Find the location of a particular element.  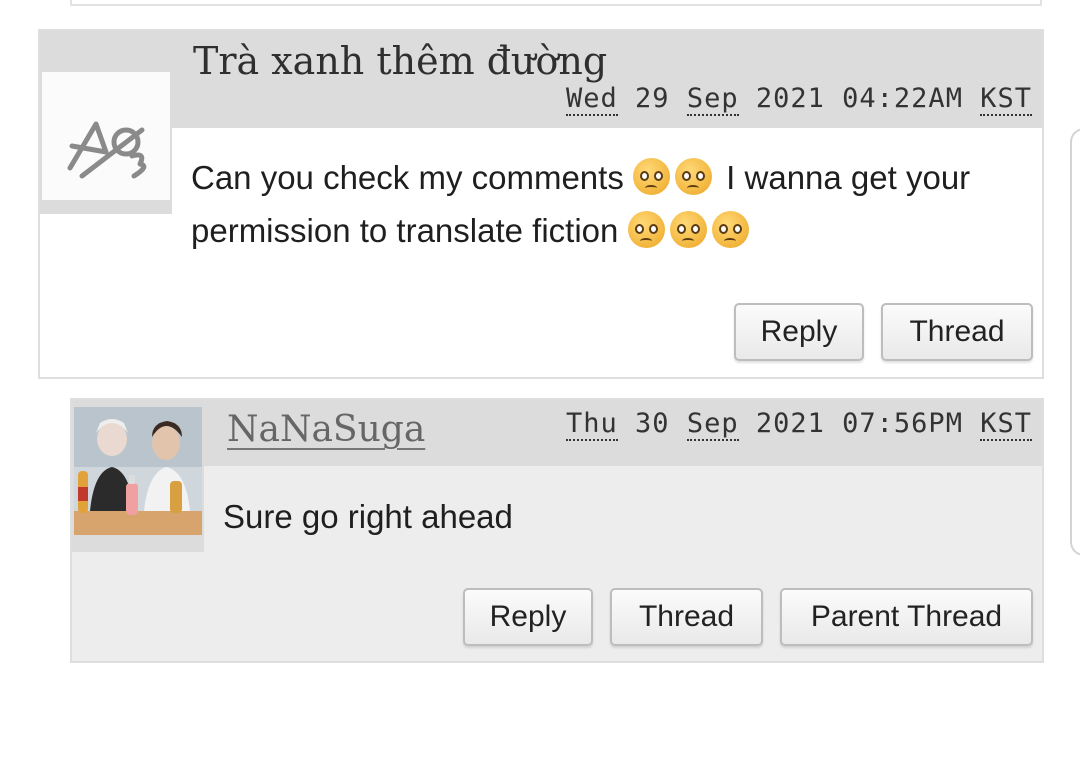

previous-comment-edge is located at coordinates (556, 3).